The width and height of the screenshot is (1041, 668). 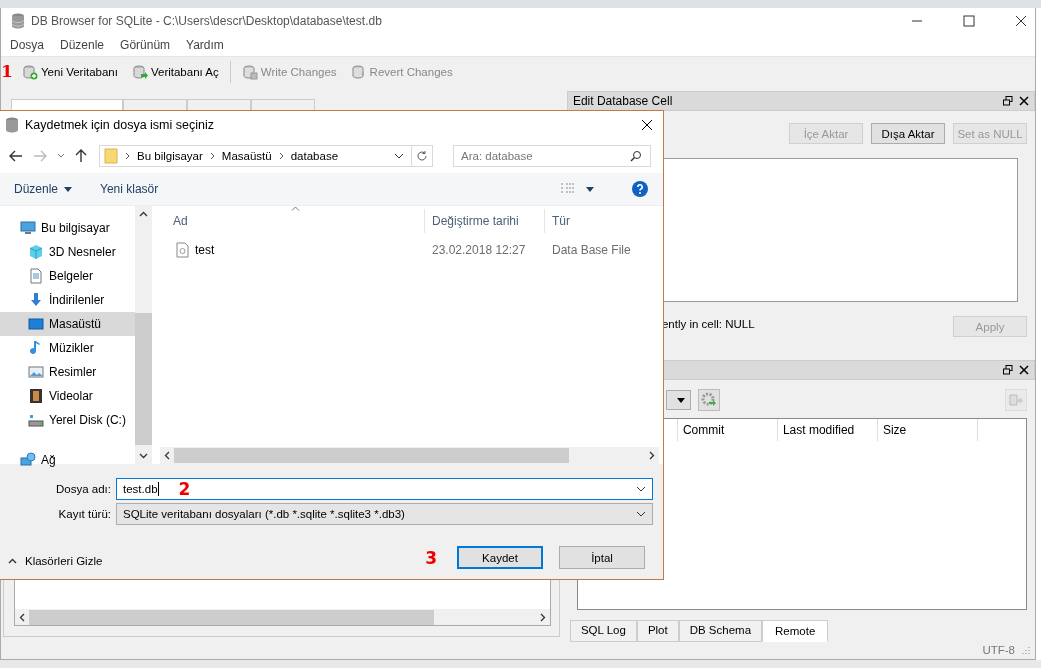 What do you see at coordinates (908, 133) in the screenshot?
I see `panel-button: Dışa Aktar` at bounding box center [908, 133].